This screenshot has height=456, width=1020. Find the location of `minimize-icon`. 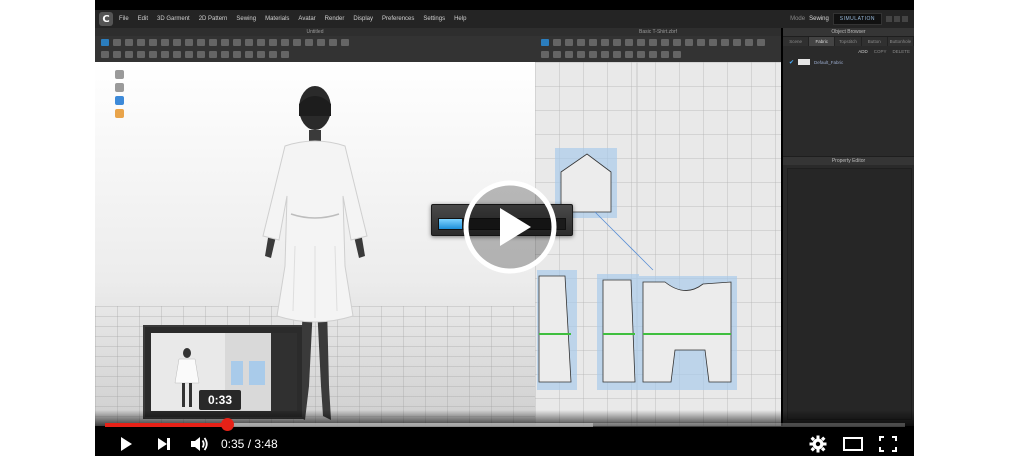

minimize-icon is located at coordinates (889, 19).